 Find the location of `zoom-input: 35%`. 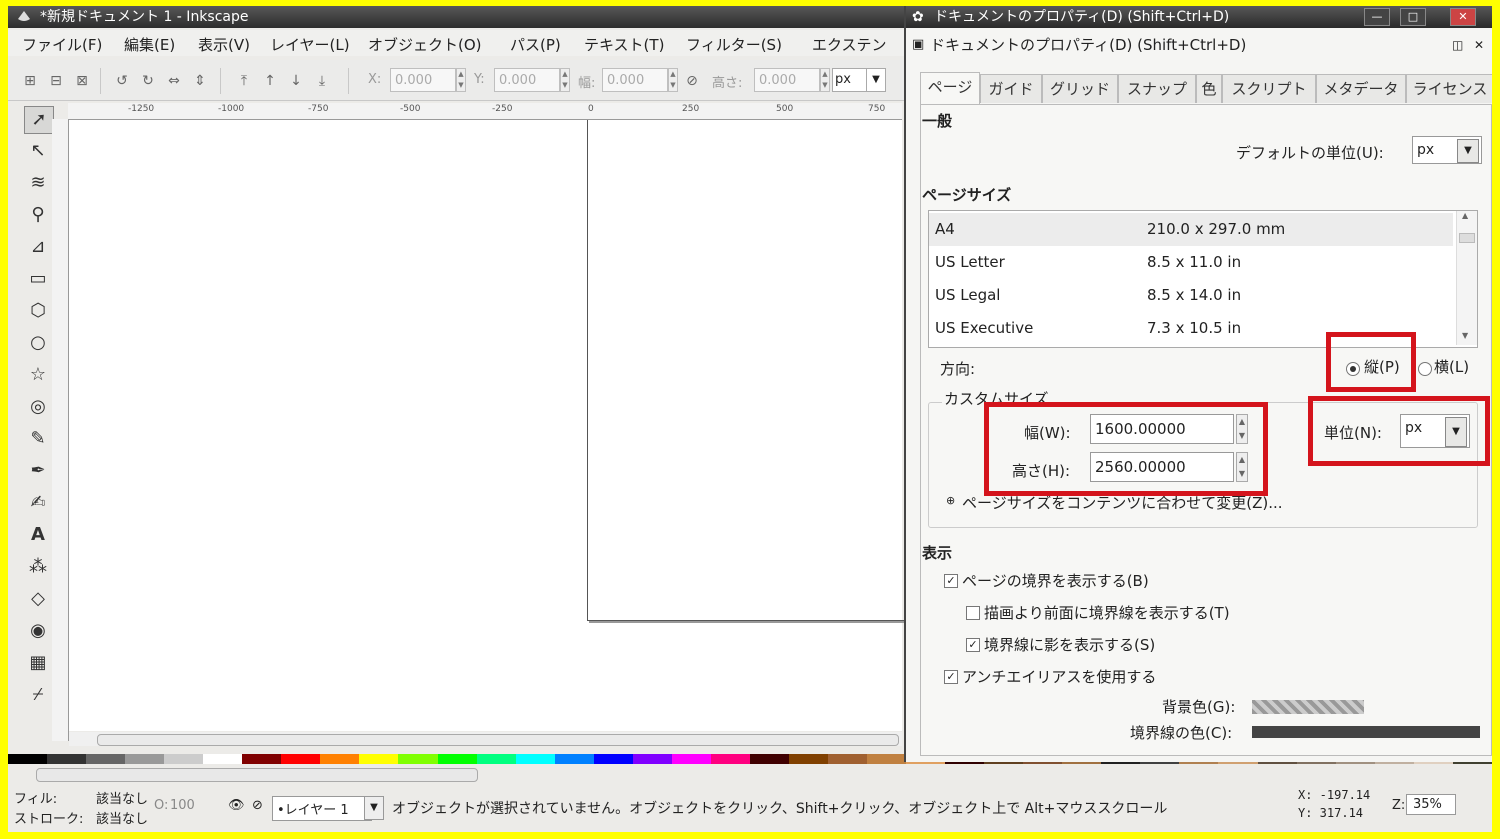

zoom-input: 35% is located at coordinates (1431, 804).